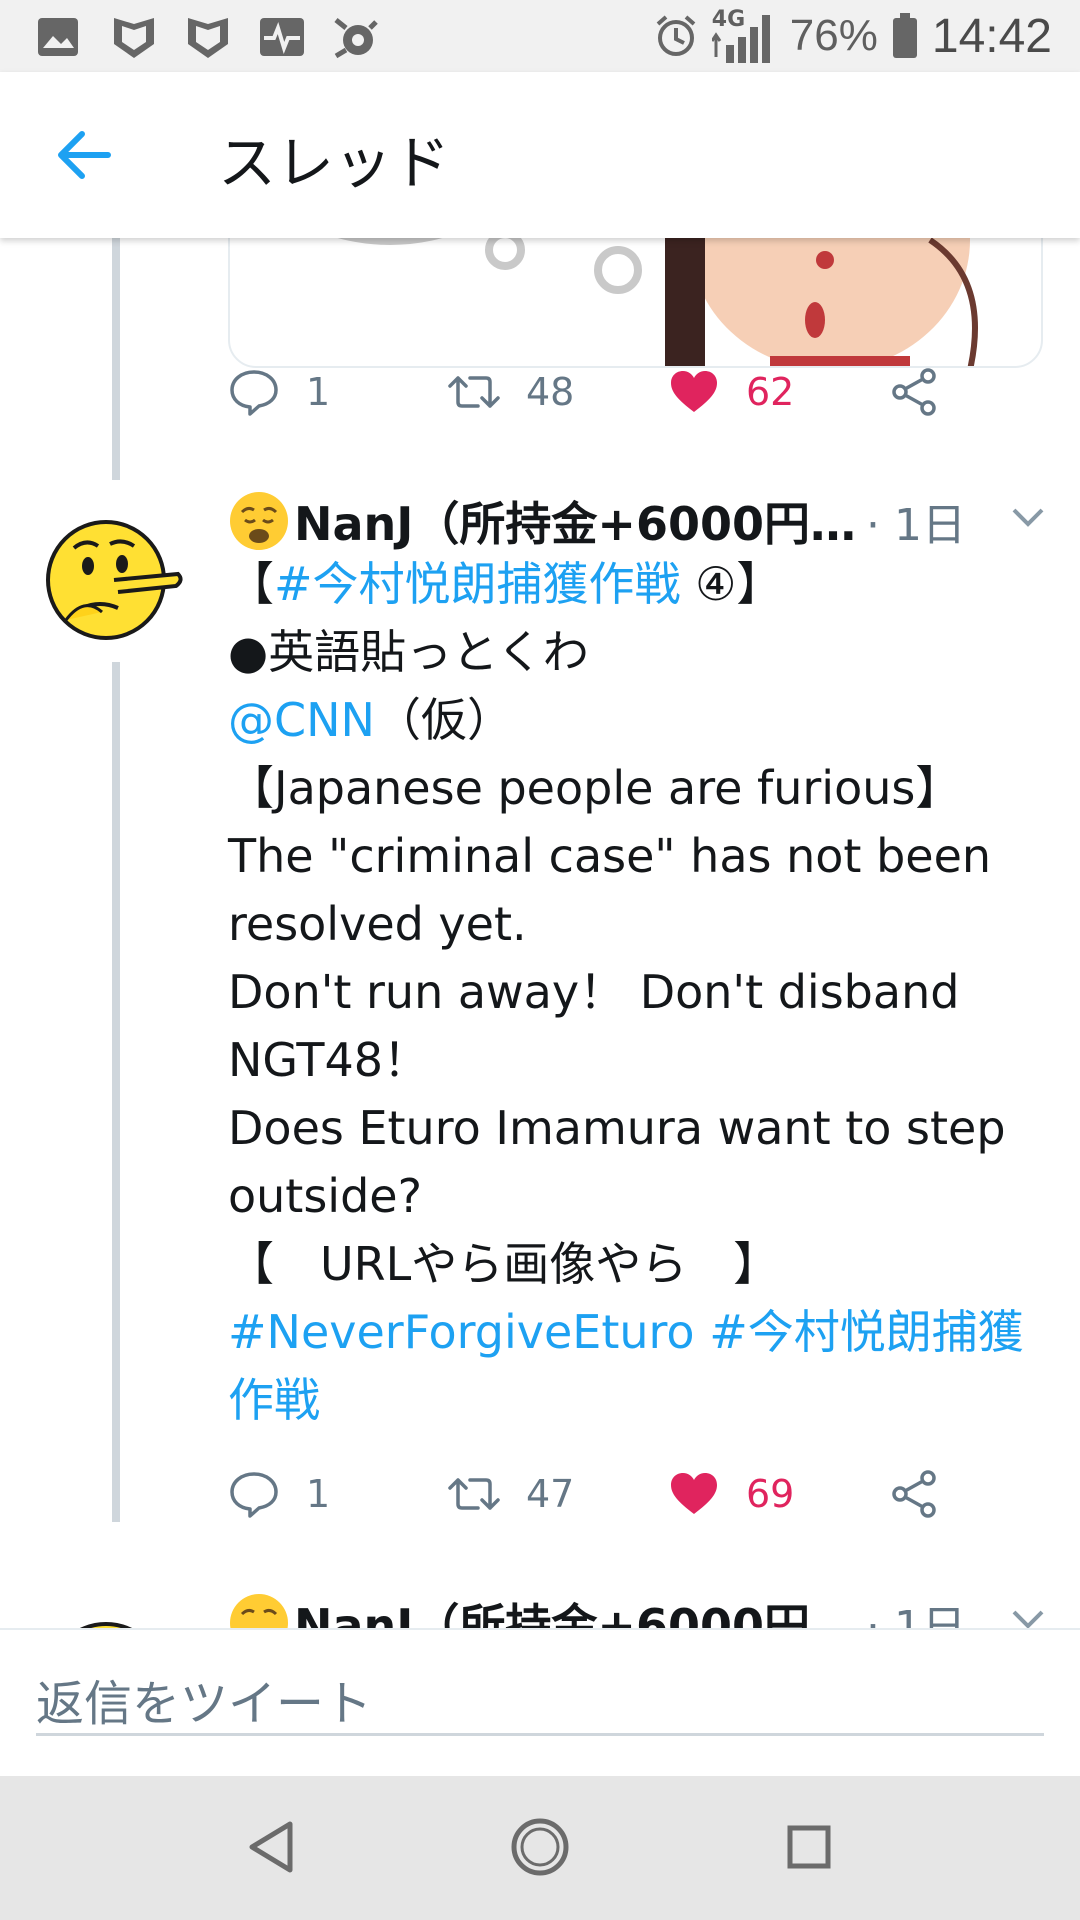 The width and height of the screenshot is (1080, 1920). What do you see at coordinates (504, 1264) in the screenshot?
I see `tweet-text-segment: 【 URLやら画像やら 】` at bounding box center [504, 1264].